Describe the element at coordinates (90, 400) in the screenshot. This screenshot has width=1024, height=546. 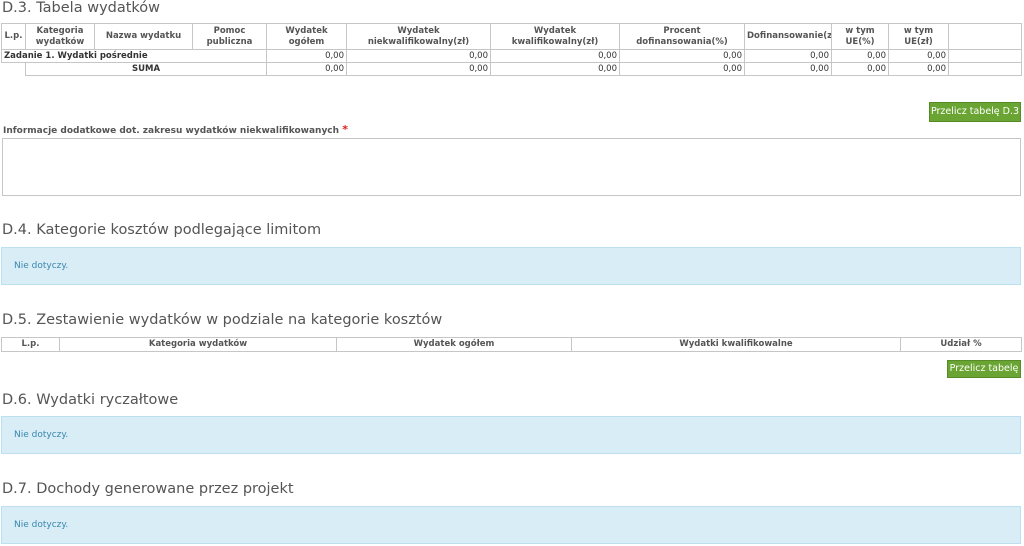
I see `section-title-d6: D.6. Wydatki ryczałtowe` at that location.